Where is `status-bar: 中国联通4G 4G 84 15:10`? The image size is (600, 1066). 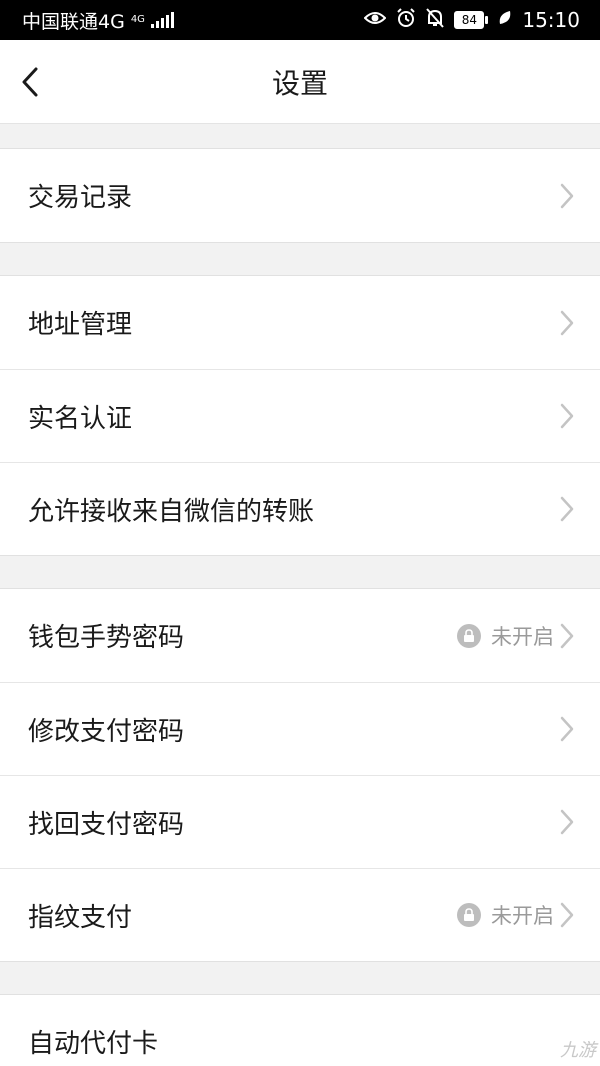
status-bar: 中国联通4G 4G 84 15:10 is located at coordinates (300, 20).